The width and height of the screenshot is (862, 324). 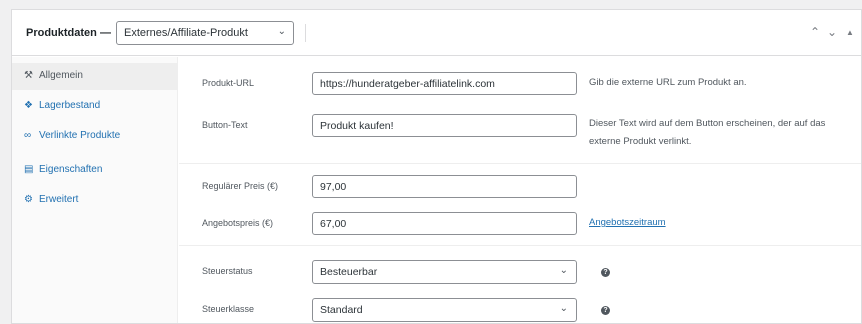 What do you see at coordinates (186, 33) in the screenshot?
I see `product-type-value: Externes/Affiliate-Produkt` at bounding box center [186, 33].